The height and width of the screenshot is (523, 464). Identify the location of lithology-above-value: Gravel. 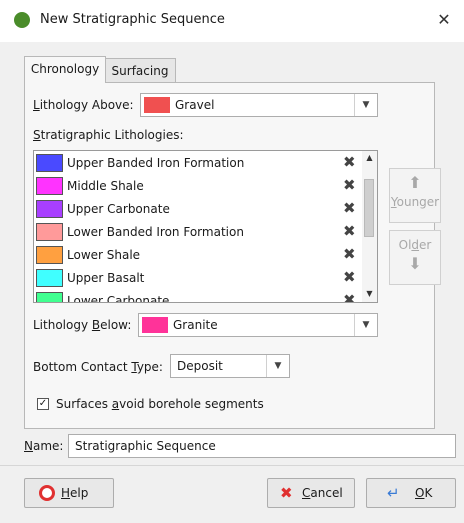
(195, 105).